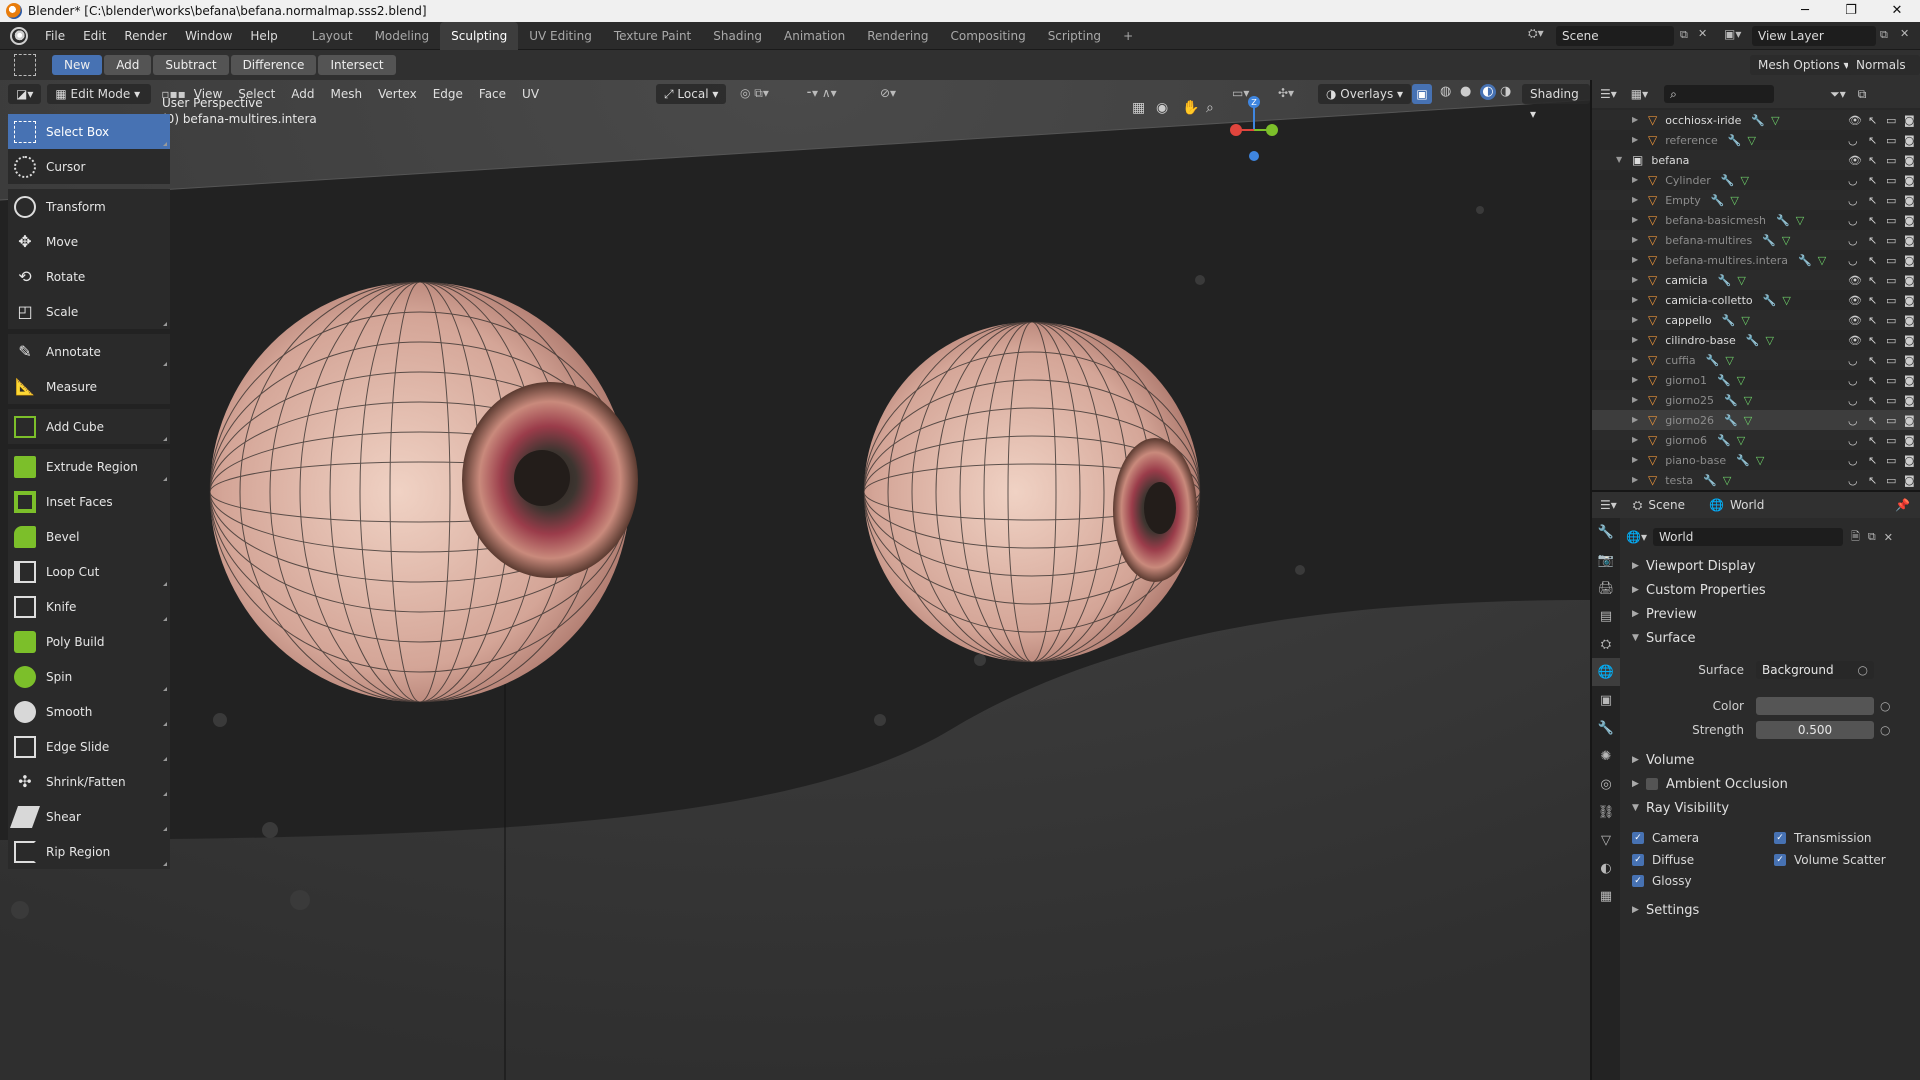 This screenshot has width=1920, height=1080. What do you see at coordinates (1815, 670) in the screenshot?
I see `surface-shader-dropdown: Background ○` at bounding box center [1815, 670].